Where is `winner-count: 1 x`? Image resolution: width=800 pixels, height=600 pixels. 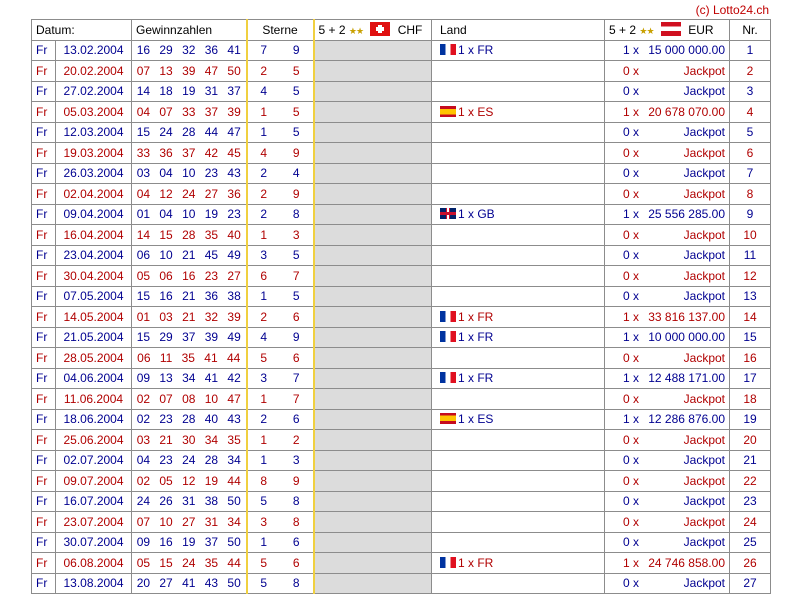 winner-count: 1 x is located at coordinates (631, 214).